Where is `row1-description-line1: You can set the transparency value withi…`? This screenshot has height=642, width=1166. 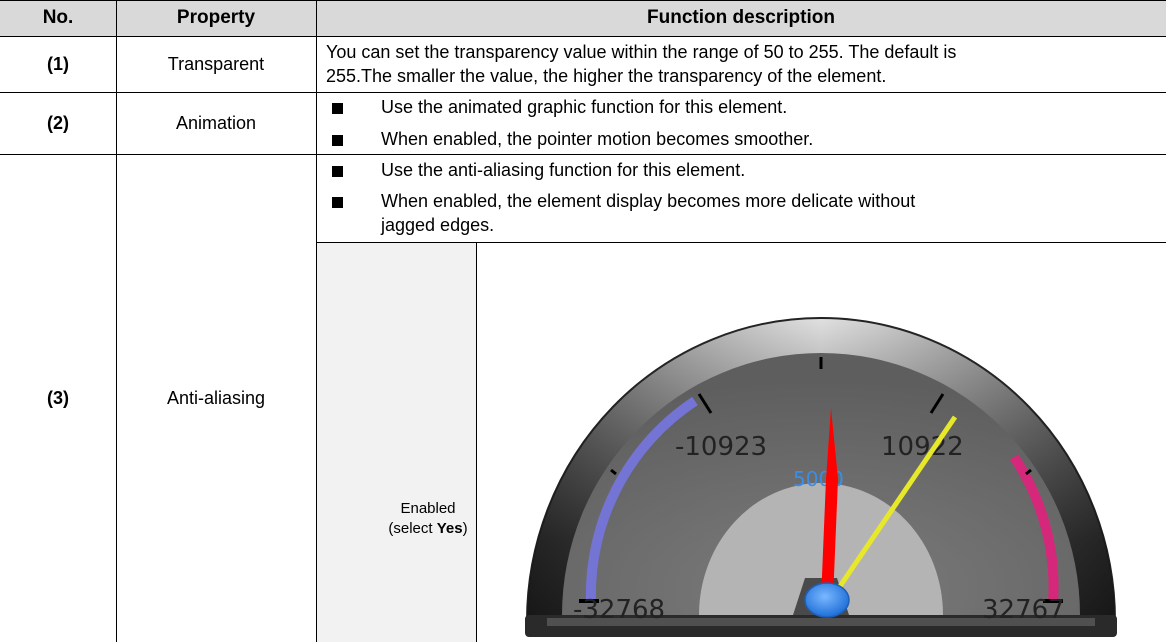 row1-description-line1: You can set the transparency value withi… is located at coordinates (641, 52).